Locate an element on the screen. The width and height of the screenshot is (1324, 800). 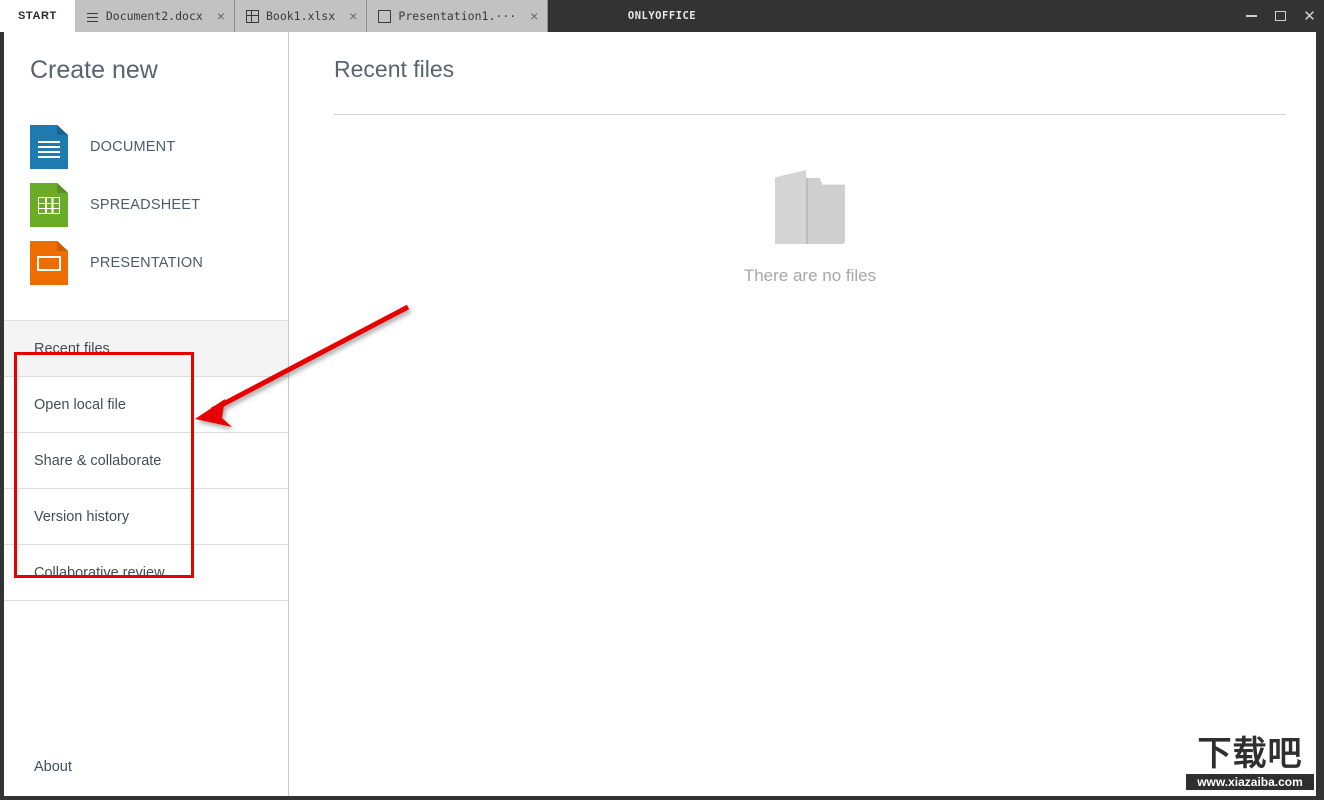
minimize-button is located at coordinates (1251, 16).